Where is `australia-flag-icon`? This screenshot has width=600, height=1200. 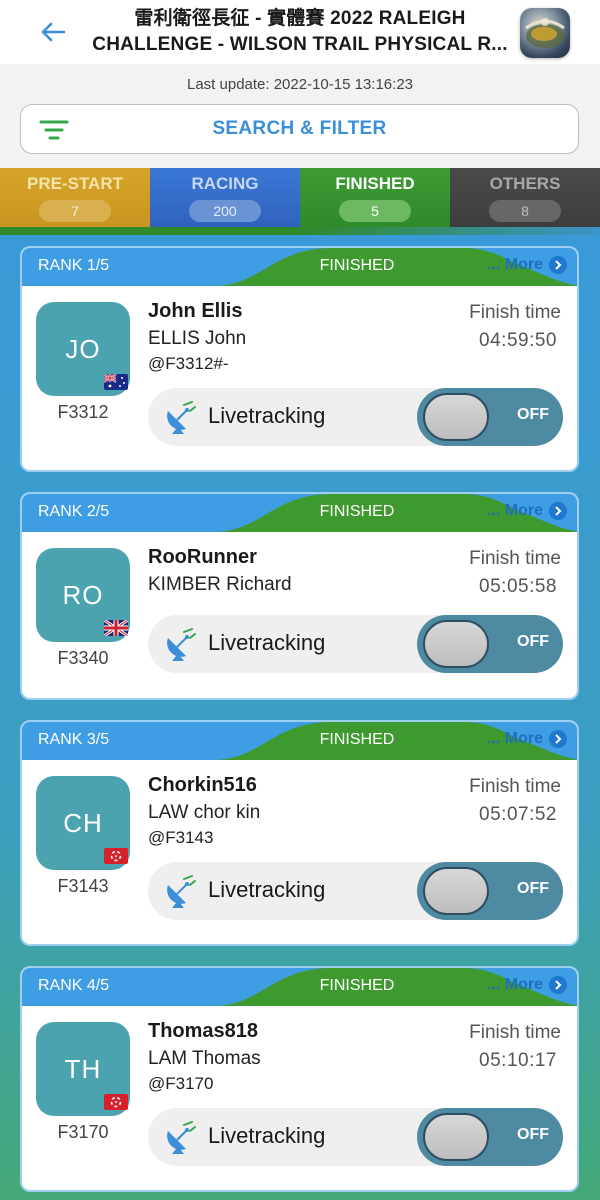
australia-flag-icon is located at coordinates (116, 382).